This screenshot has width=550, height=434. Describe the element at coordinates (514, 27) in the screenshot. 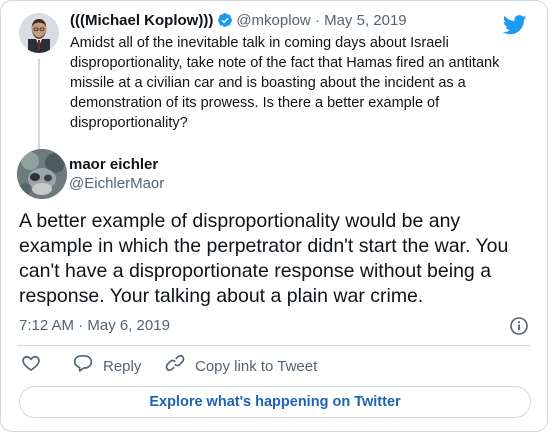

I see `twitter-bird-icon` at that location.